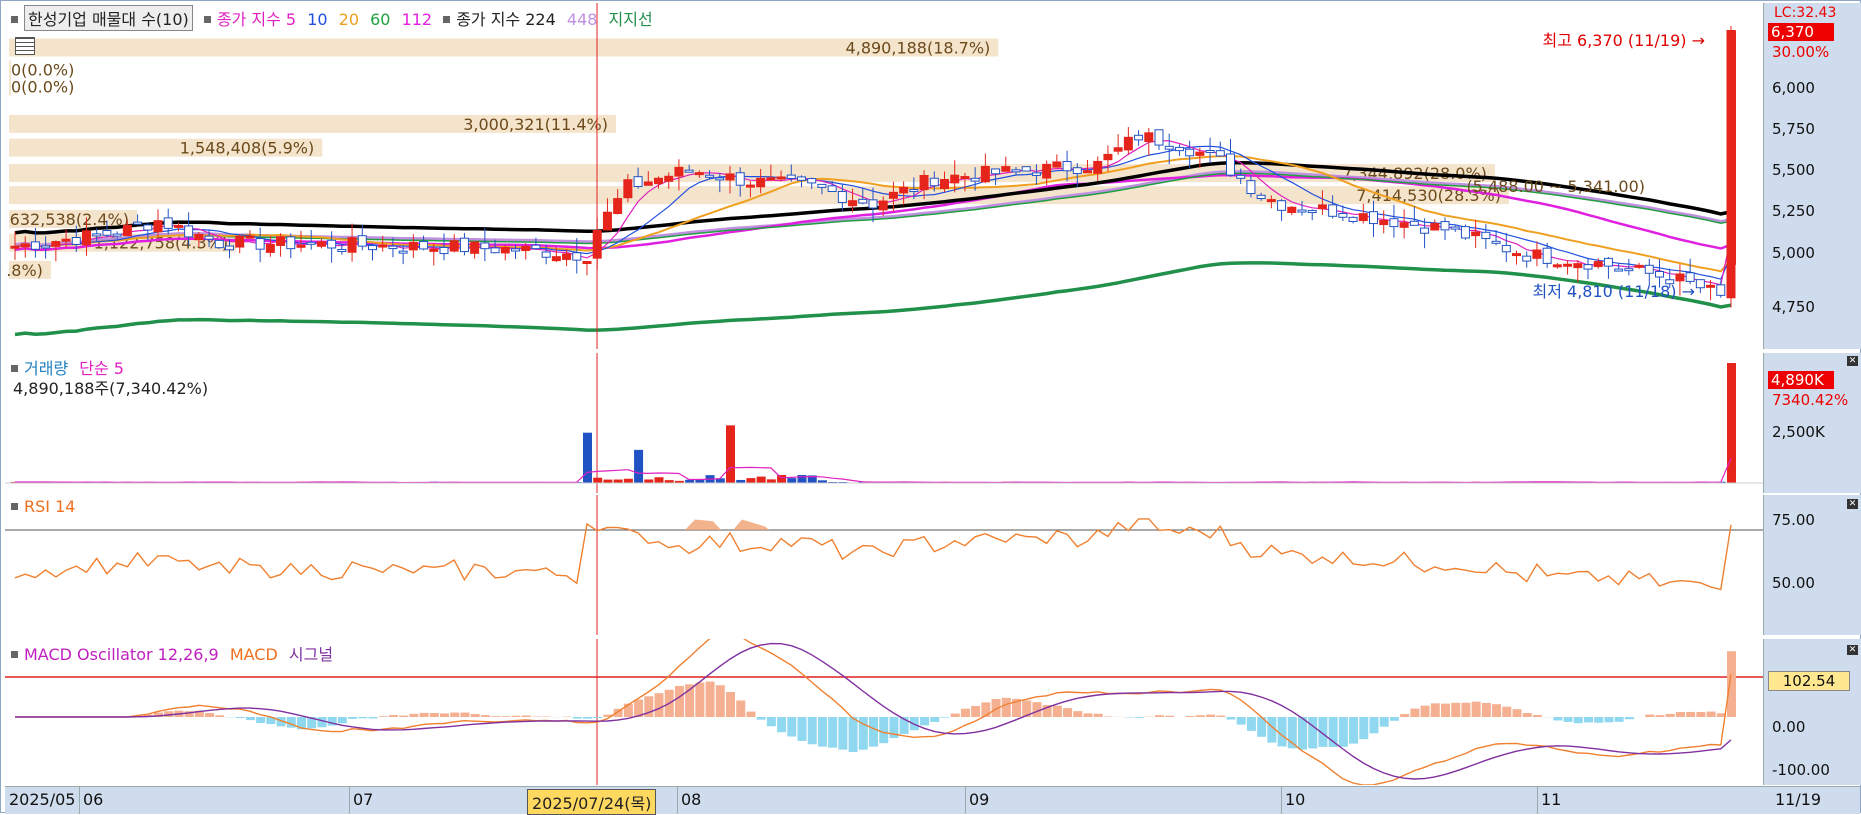 The image size is (1861, 815). Describe the element at coordinates (1812, 712) in the screenshot. I see `macd-axis: ✕ 102.54 0.00 -100.00` at that location.